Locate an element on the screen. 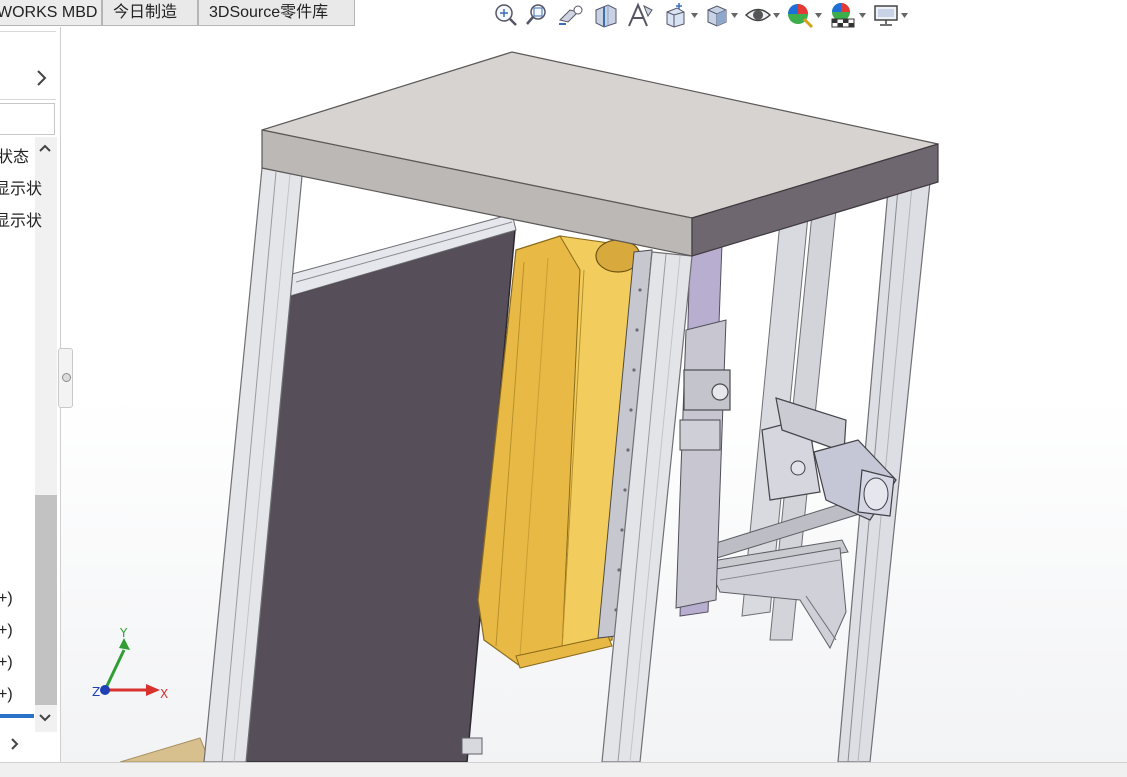 The height and width of the screenshot is (777, 1127). edit-appearance-button is located at coordinates (804, 15).